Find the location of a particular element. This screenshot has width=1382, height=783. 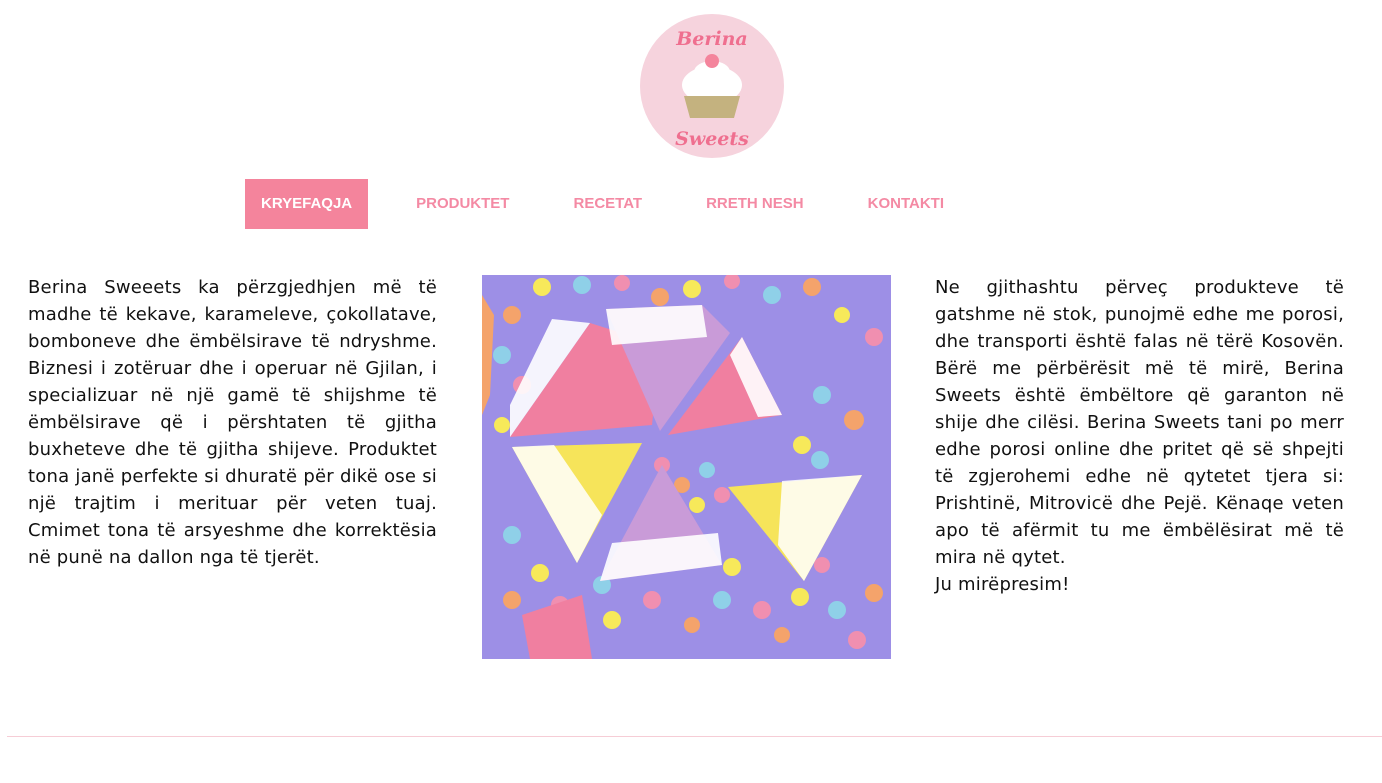

nav-item-products: PRODUKTET is located at coordinates (462, 204).